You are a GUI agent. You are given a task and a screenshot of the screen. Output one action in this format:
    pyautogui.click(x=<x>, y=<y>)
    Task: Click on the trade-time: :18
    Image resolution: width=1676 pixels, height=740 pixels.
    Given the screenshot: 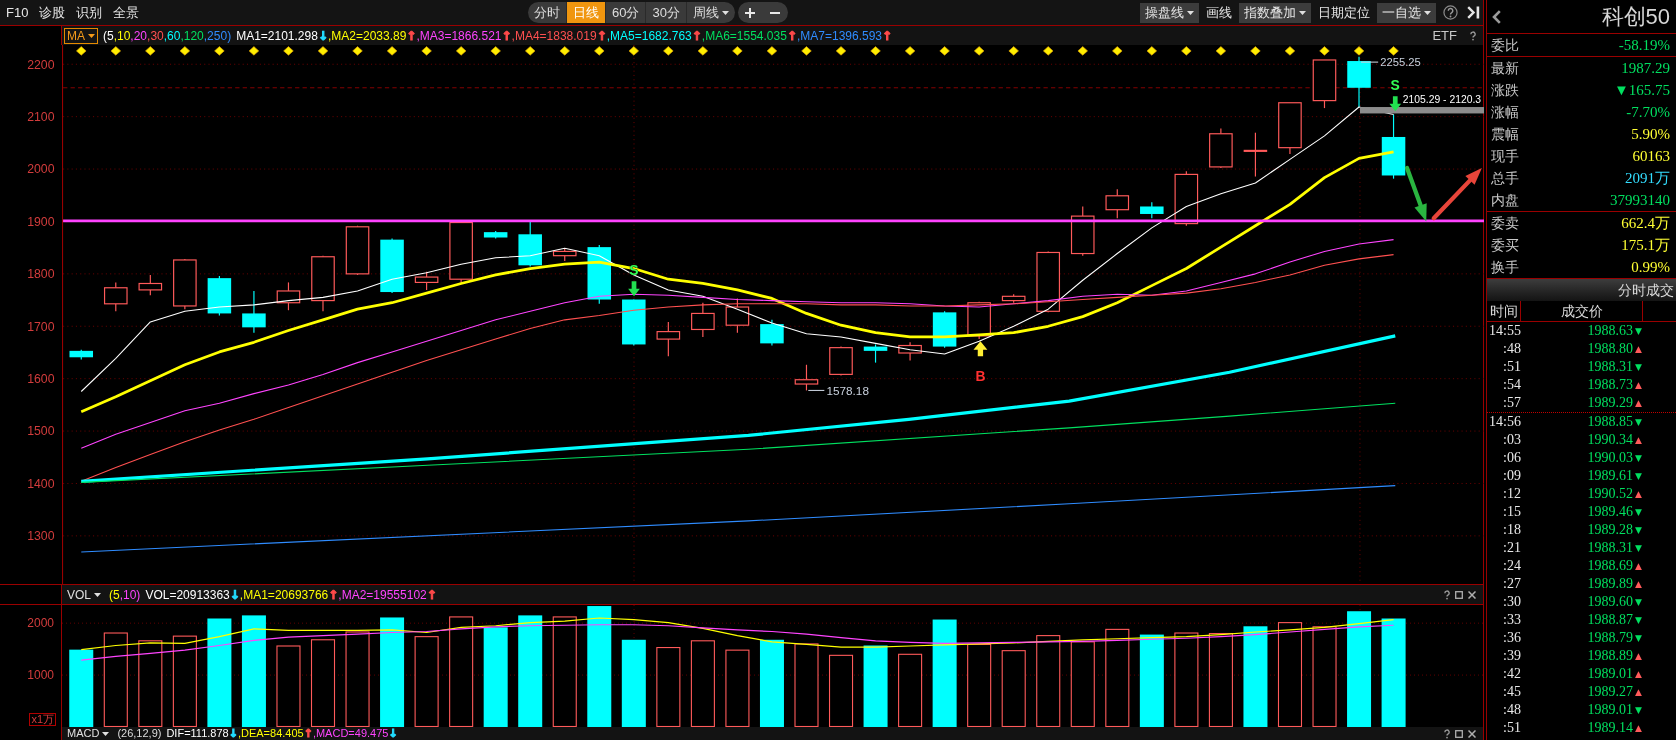 What is the action you would take?
    pyautogui.click(x=1511, y=530)
    